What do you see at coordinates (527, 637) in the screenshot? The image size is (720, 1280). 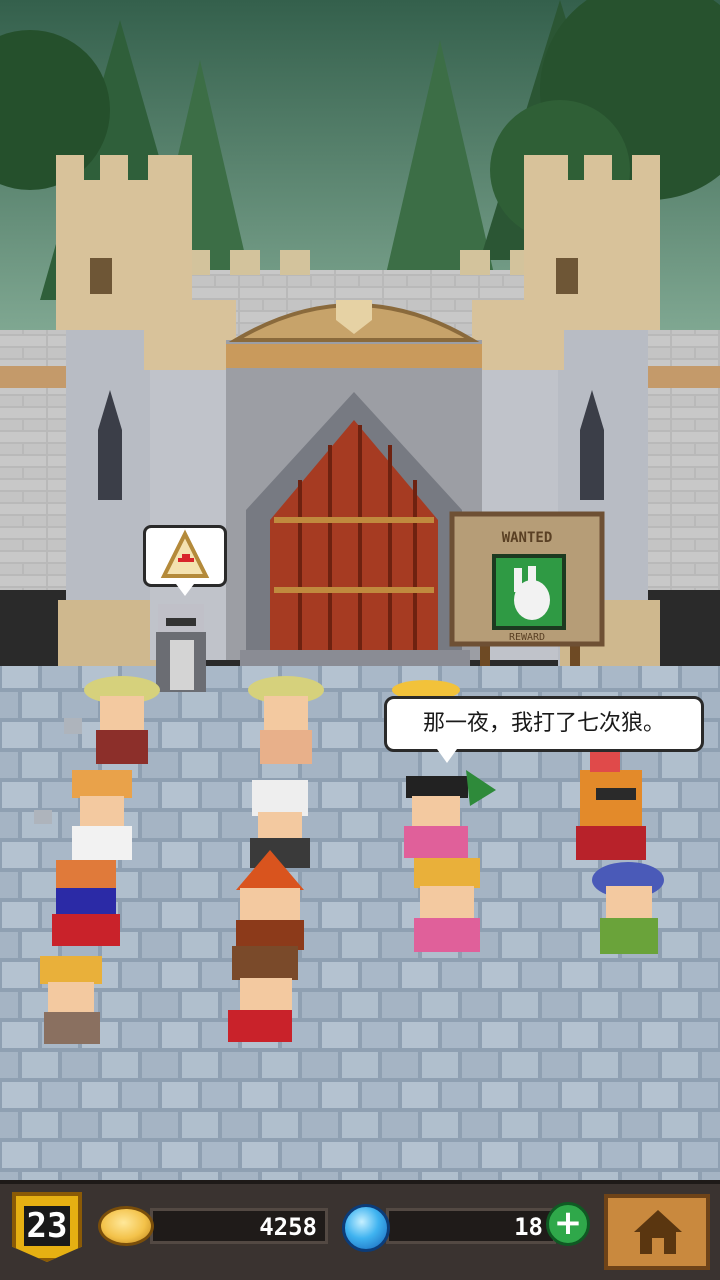 I see `wanted-sign-footer: REWARD` at bounding box center [527, 637].